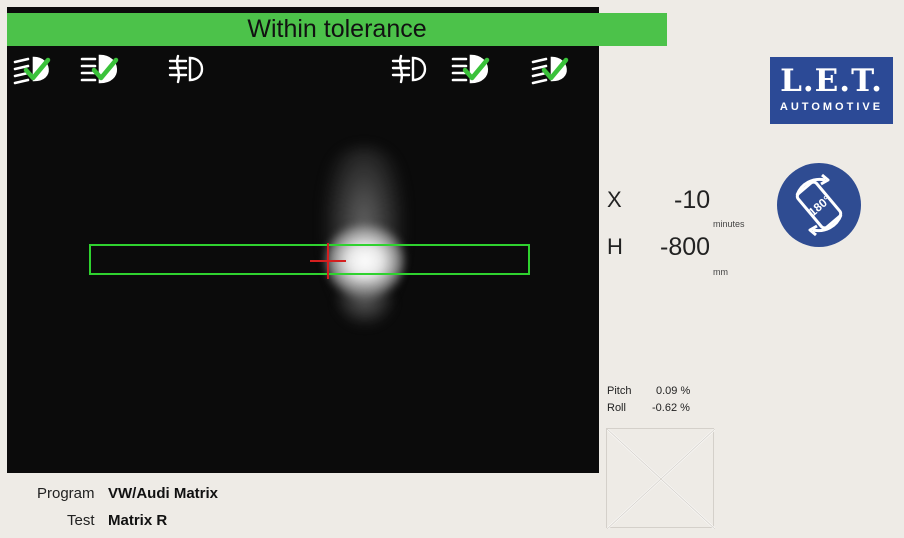  I want to click on test-label: Test, so click(81, 520).